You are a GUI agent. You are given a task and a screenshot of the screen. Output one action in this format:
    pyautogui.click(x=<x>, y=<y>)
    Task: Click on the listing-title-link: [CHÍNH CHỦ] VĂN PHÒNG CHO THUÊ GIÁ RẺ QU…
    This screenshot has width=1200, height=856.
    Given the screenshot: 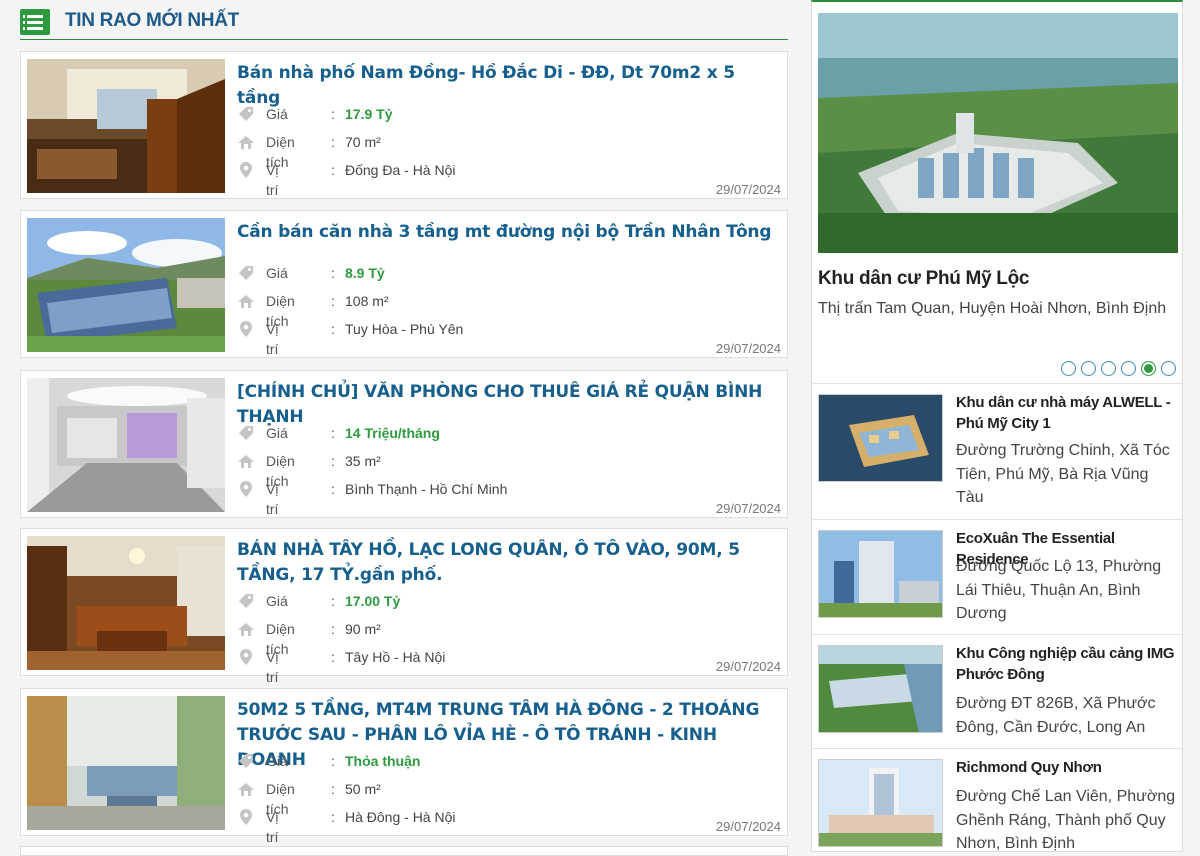 What is the action you would take?
    pyautogui.click(x=509, y=405)
    